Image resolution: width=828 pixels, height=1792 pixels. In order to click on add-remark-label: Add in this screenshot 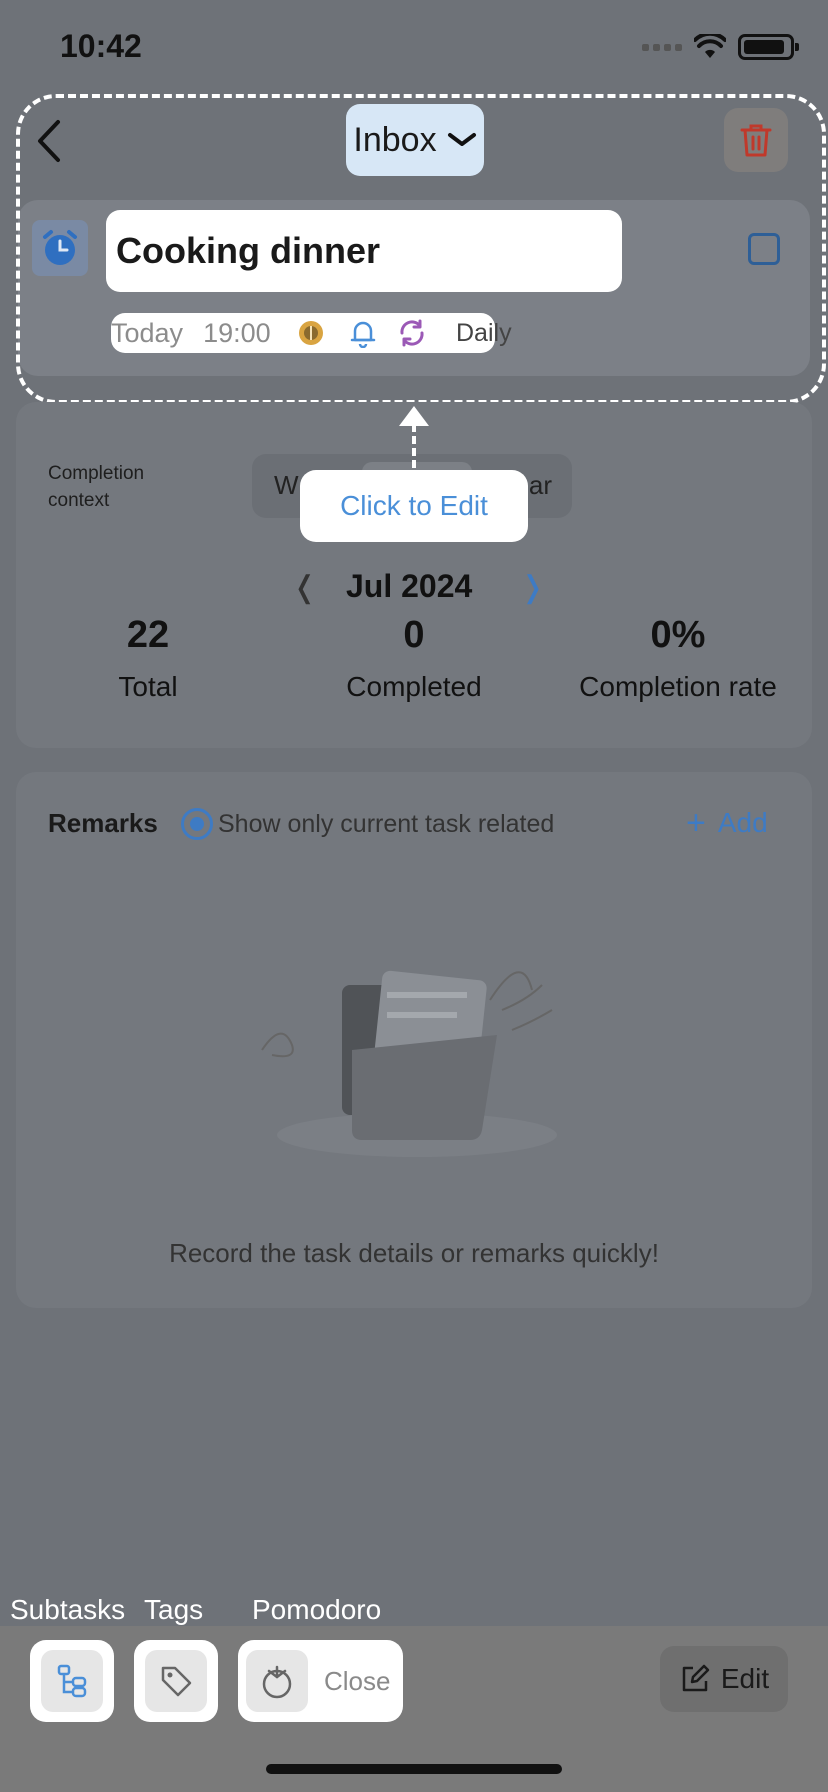, I will do `click(742, 822)`.